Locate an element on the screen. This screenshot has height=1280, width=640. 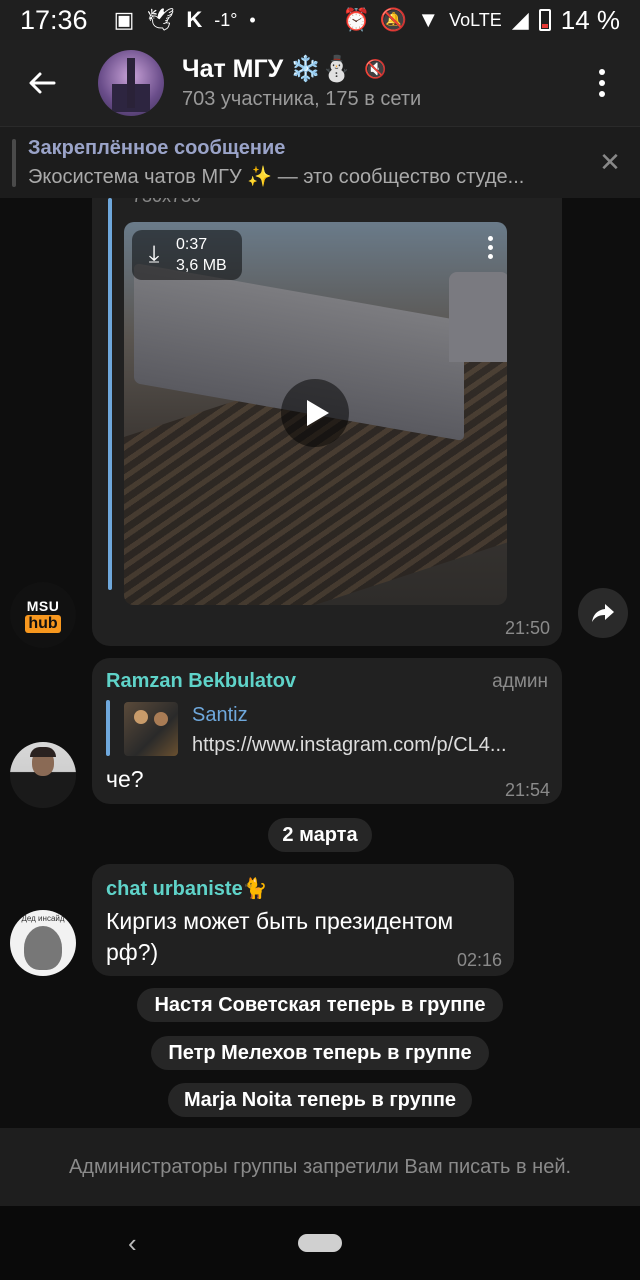
system-nav-bar: ‹ is located at coordinates (320, 1243).